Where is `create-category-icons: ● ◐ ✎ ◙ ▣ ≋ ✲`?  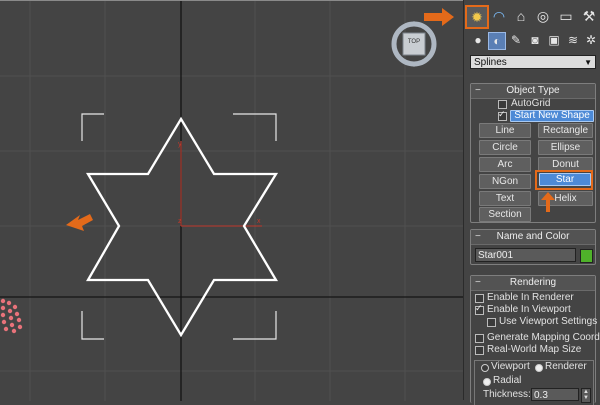 create-category-icons: ● ◐ ✎ ◙ ▣ ≋ ✲ is located at coordinates (532, 41).